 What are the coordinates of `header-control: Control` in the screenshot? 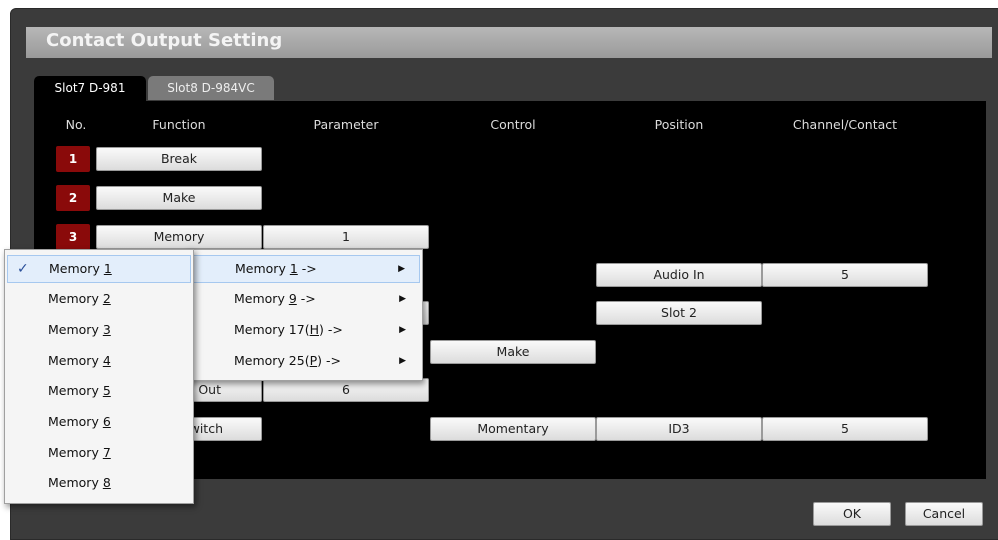 It's located at (513, 124).